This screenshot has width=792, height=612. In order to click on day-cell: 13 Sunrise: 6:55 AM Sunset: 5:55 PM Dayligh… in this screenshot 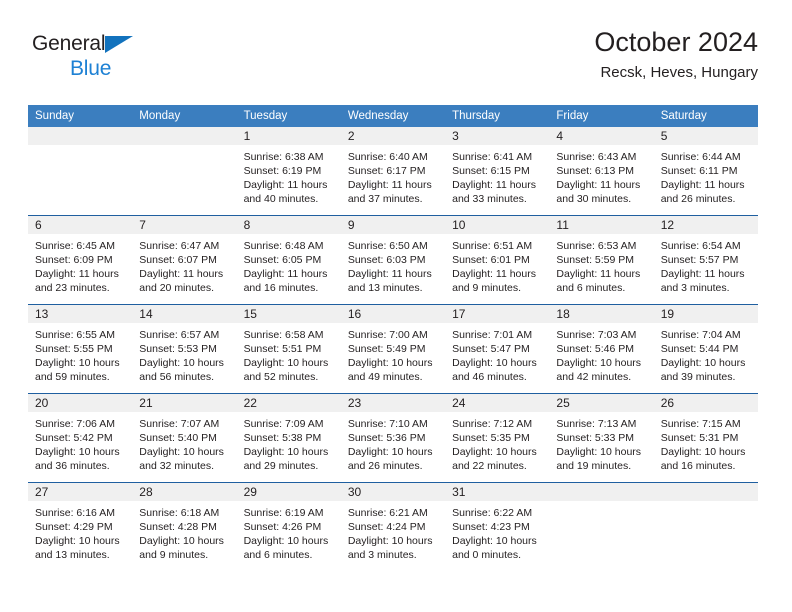, I will do `click(80, 349)`.